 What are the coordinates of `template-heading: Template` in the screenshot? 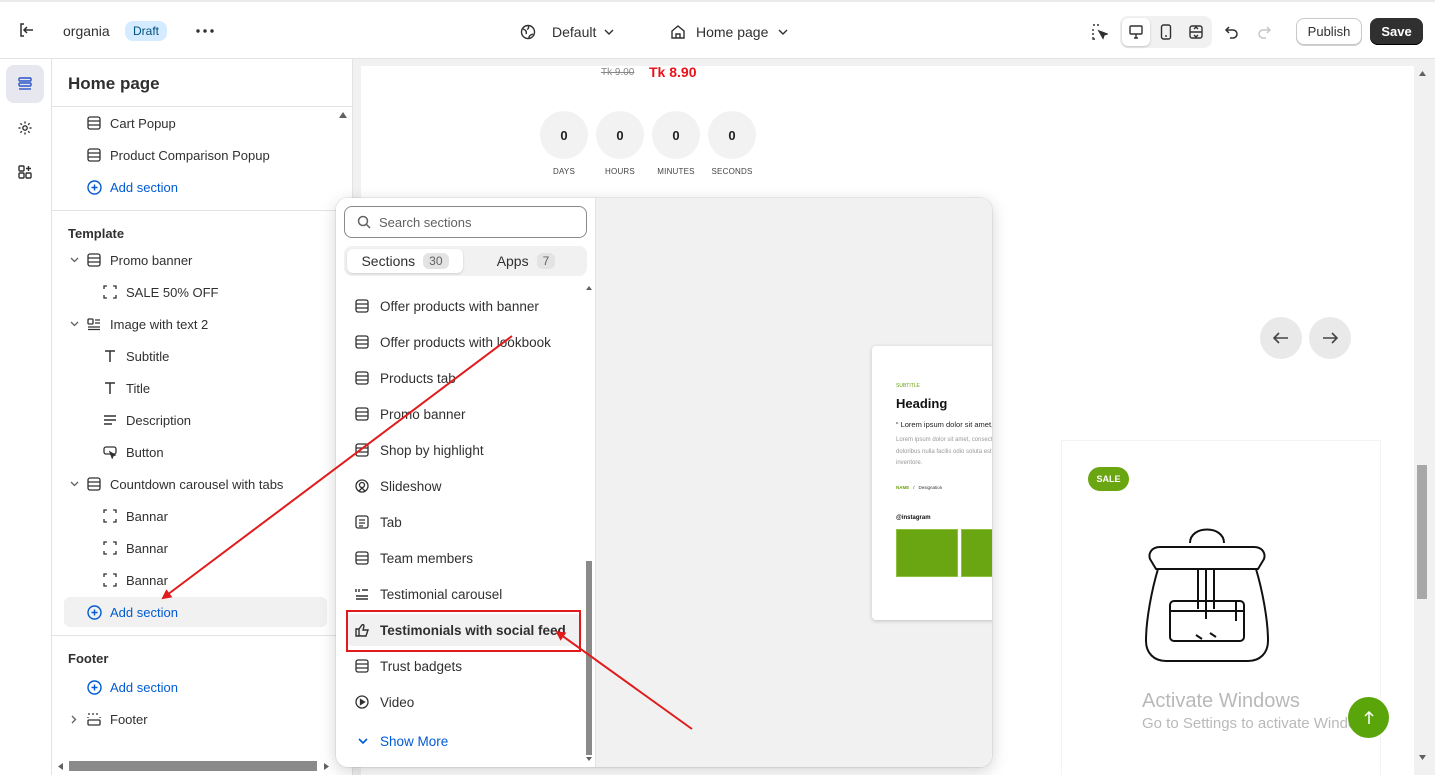 It's located at (96, 233).